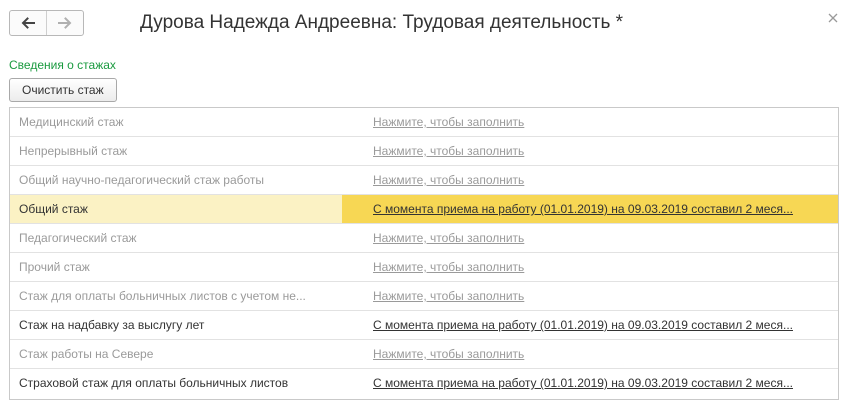 The height and width of the screenshot is (408, 849). Describe the element at coordinates (142, 180) in the screenshot. I see `experience-type-label: Общий научно-педагогический стаж работы` at that location.